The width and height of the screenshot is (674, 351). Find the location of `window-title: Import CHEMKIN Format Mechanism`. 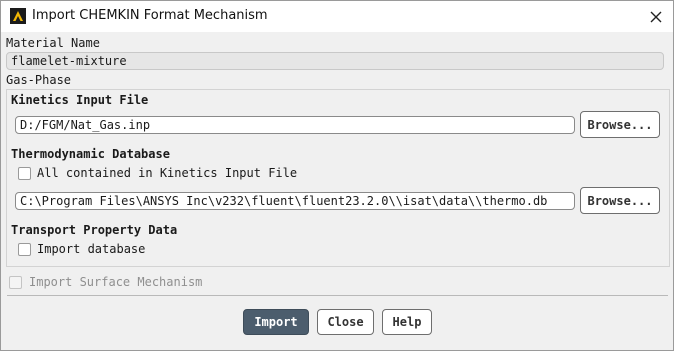

window-title: Import CHEMKIN Format Mechanism is located at coordinates (150, 15).